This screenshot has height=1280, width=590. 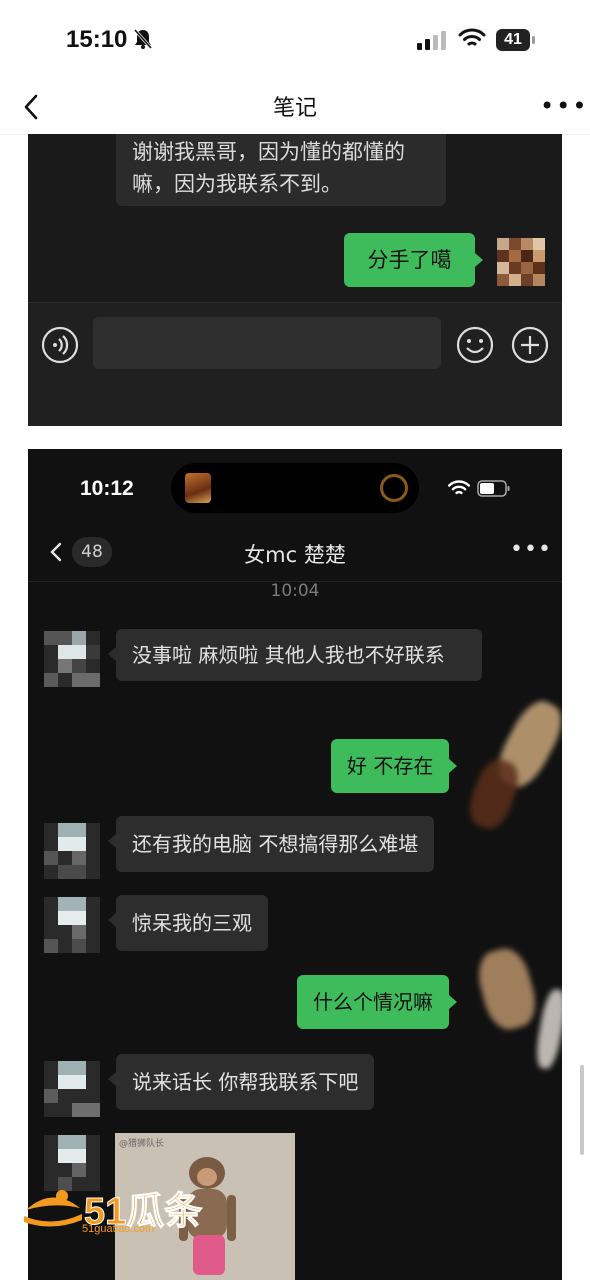 What do you see at coordinates (53, 1208) in the screenshot?
I see `watermark-logo-icon` at bounding box center [53, 1208].